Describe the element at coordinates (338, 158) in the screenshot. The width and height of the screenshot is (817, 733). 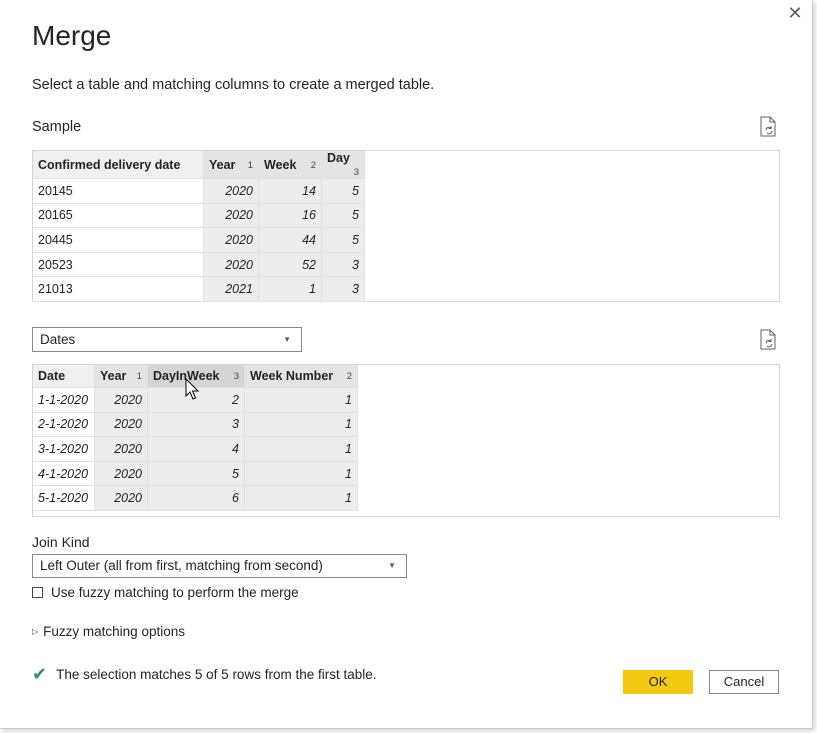
I see `column-header-label: Day` at that location.